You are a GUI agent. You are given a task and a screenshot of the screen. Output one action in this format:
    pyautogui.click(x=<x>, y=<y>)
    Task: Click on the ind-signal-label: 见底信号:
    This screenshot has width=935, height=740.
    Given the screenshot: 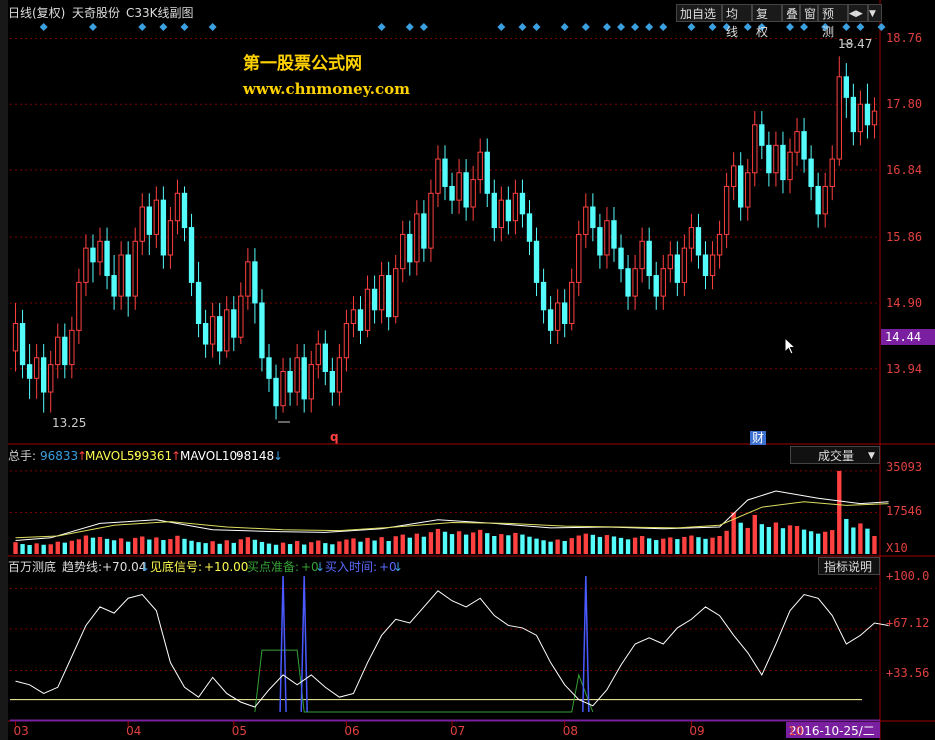 What is the action you would take?
    pyautogui.click(x=176, y=567)
    